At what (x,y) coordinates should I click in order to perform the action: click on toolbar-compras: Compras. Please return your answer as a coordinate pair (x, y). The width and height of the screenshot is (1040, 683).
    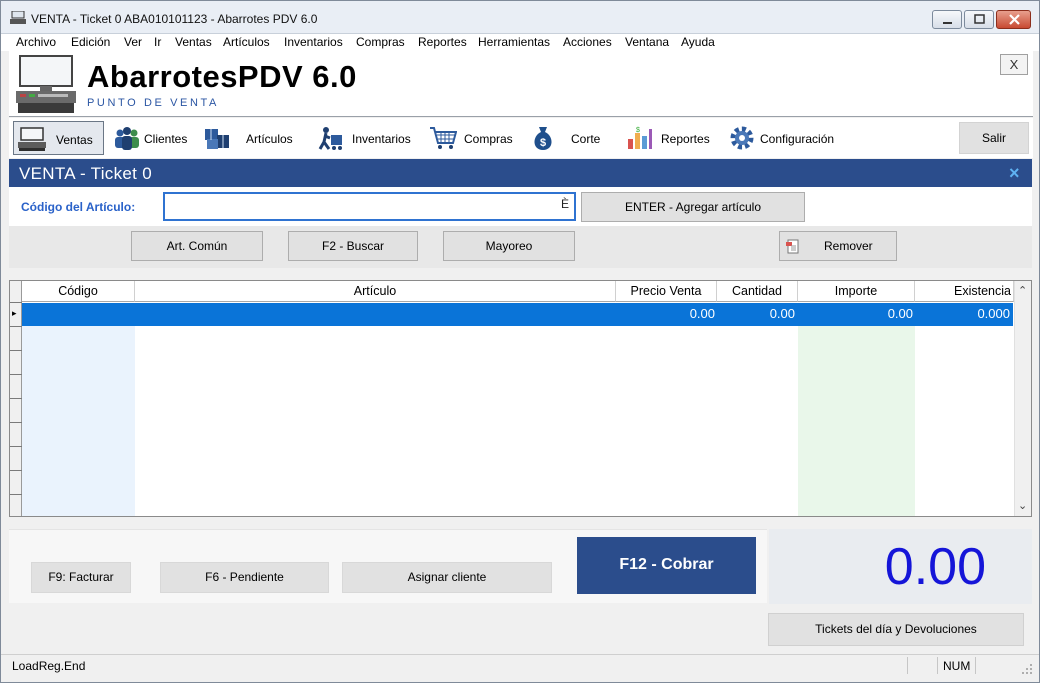
    Looking at the image, I should click on (472, 138).